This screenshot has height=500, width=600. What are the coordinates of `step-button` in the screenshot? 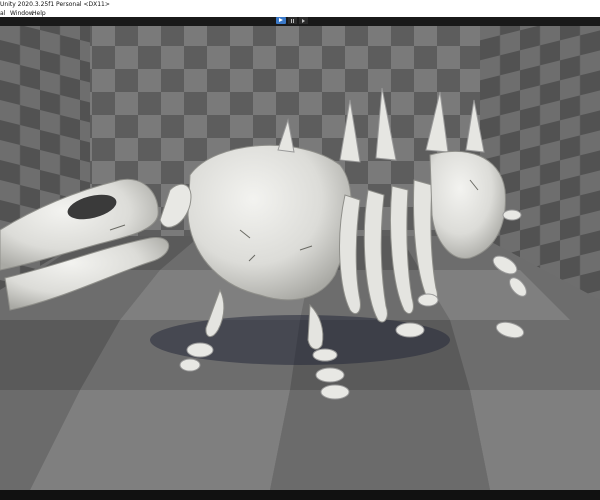 It's located at (303, 20).